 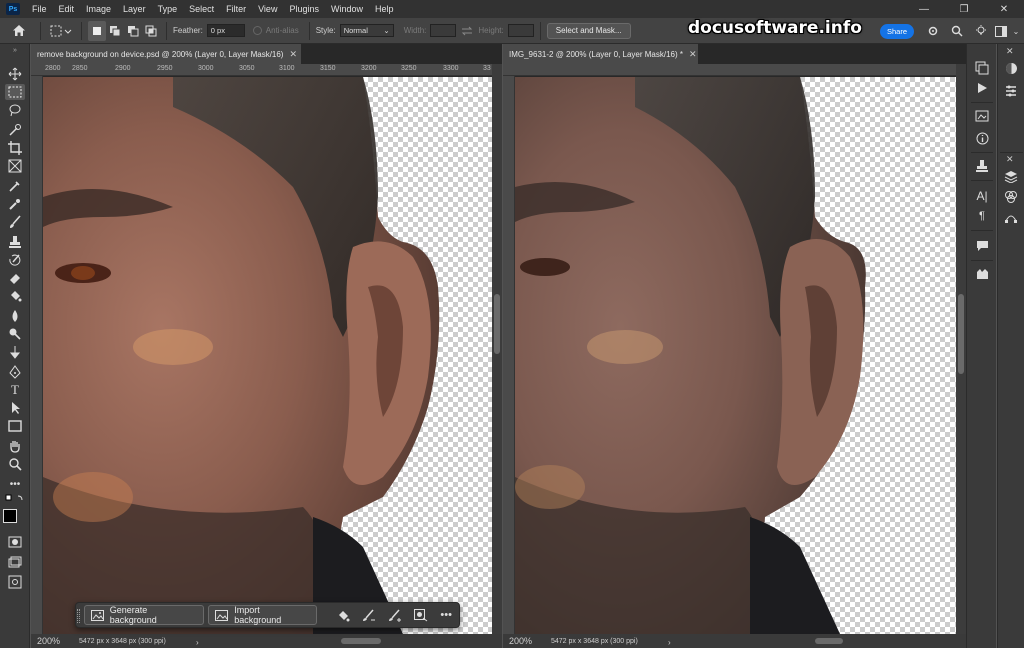 What do you see at coordinates (15, 74) in the screenshot?
I see `move-tool-icon` at bounding box center [15, 74].